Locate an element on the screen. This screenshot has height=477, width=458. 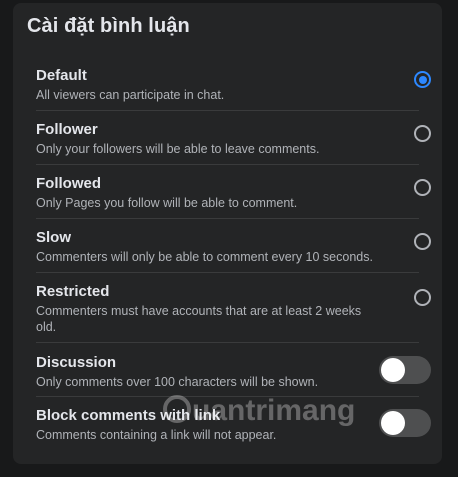
default-radio is located at coordinates (422, 79).